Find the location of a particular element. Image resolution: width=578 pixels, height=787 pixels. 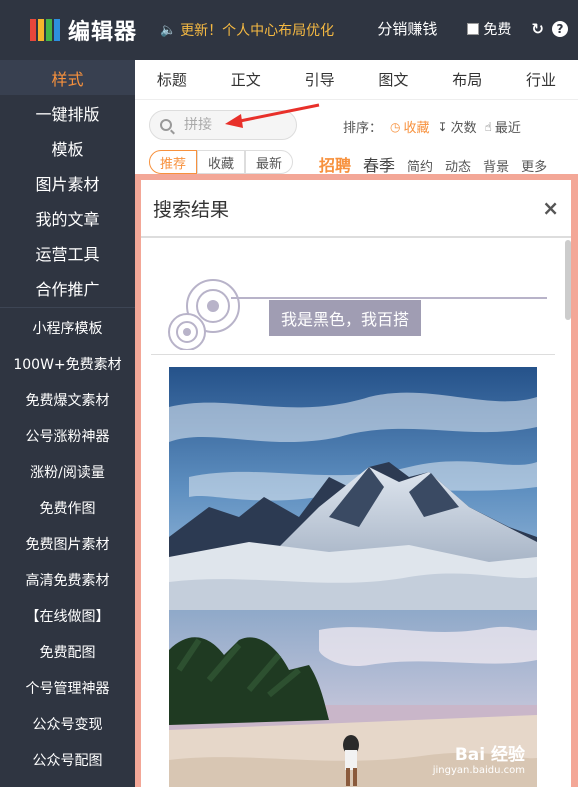

category-background: 背景 is located at coordinates (496, 165).